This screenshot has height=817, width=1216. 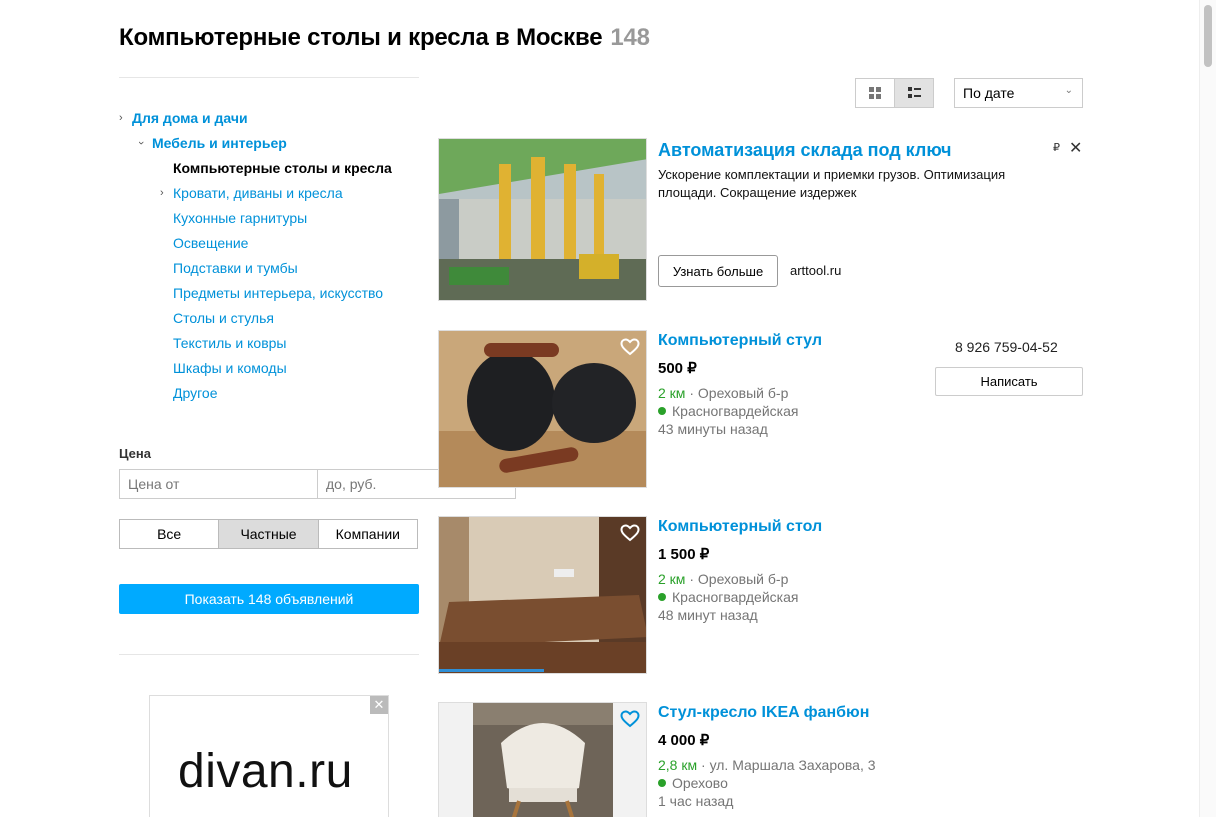 What do you see at coordinates (700, 783) in the screenshot?
I see `metro-station: Орехово` at bounding box center [700, 783].